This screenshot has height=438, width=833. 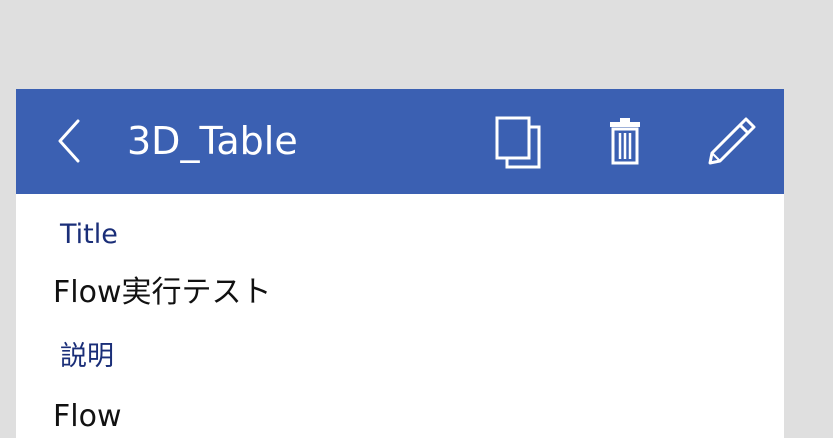 What do you see at coordinates (625, 142) in the screenshot?
I see `trash-icon` at bounding box center [625, 142].